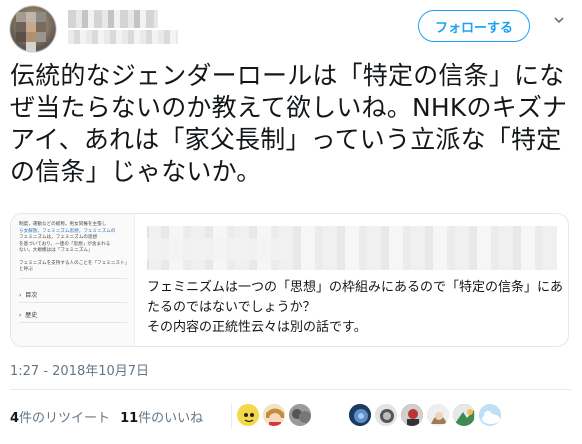 Image resolution: width=582 pixels, height=444 pixels. Describe the element at coordinates (559, 22) in the screenshot. I see `chevron-down-icon` at that location.